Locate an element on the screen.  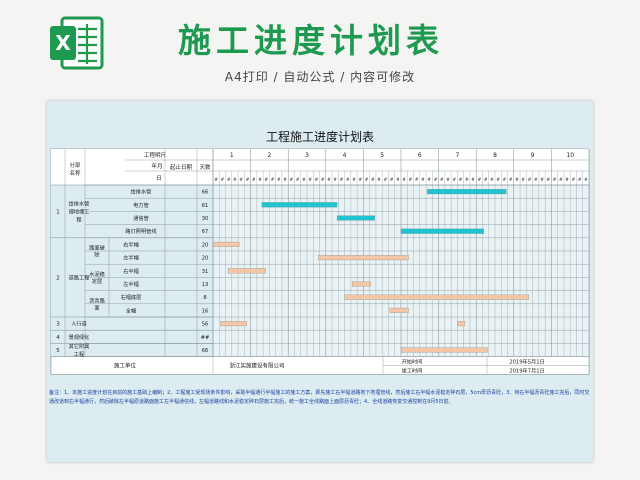
row-item: 左半幅 is located at coordinates (131, 284).